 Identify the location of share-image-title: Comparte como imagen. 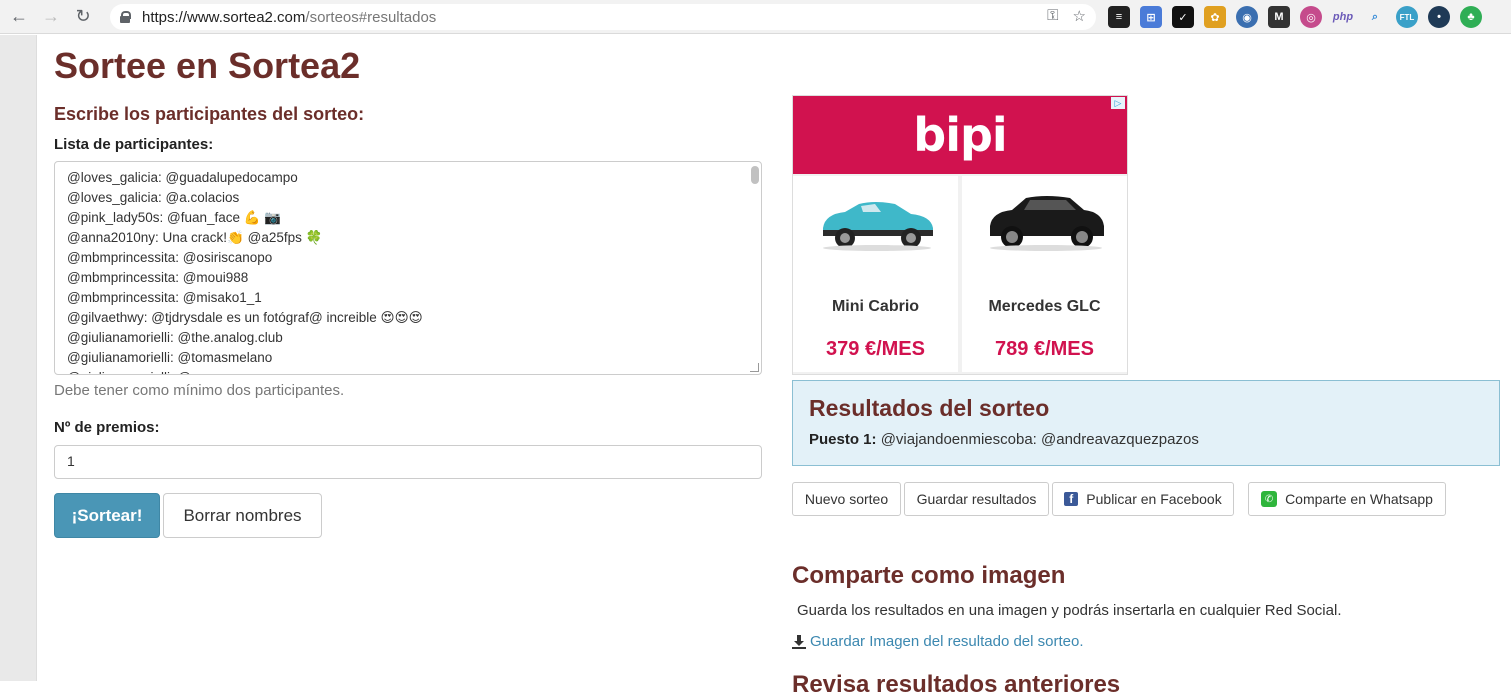
(929, 575).